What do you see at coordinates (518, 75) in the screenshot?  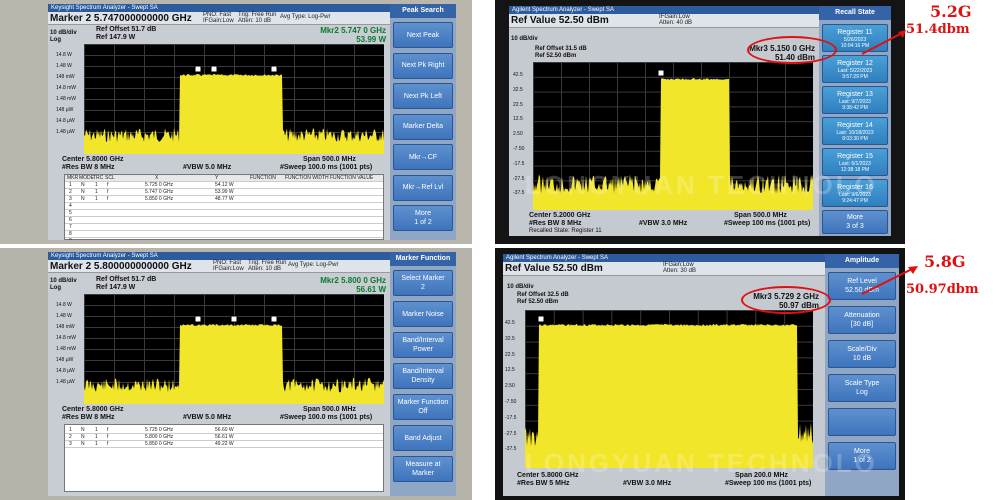 I see `y-tick-label: 42.5` at bounding box center [518, 75].